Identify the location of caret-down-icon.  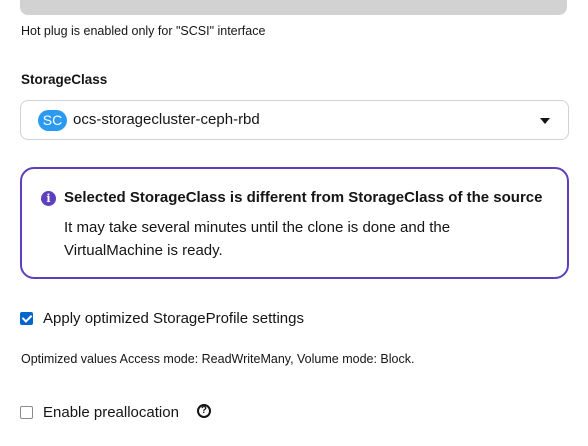
(545, 121).